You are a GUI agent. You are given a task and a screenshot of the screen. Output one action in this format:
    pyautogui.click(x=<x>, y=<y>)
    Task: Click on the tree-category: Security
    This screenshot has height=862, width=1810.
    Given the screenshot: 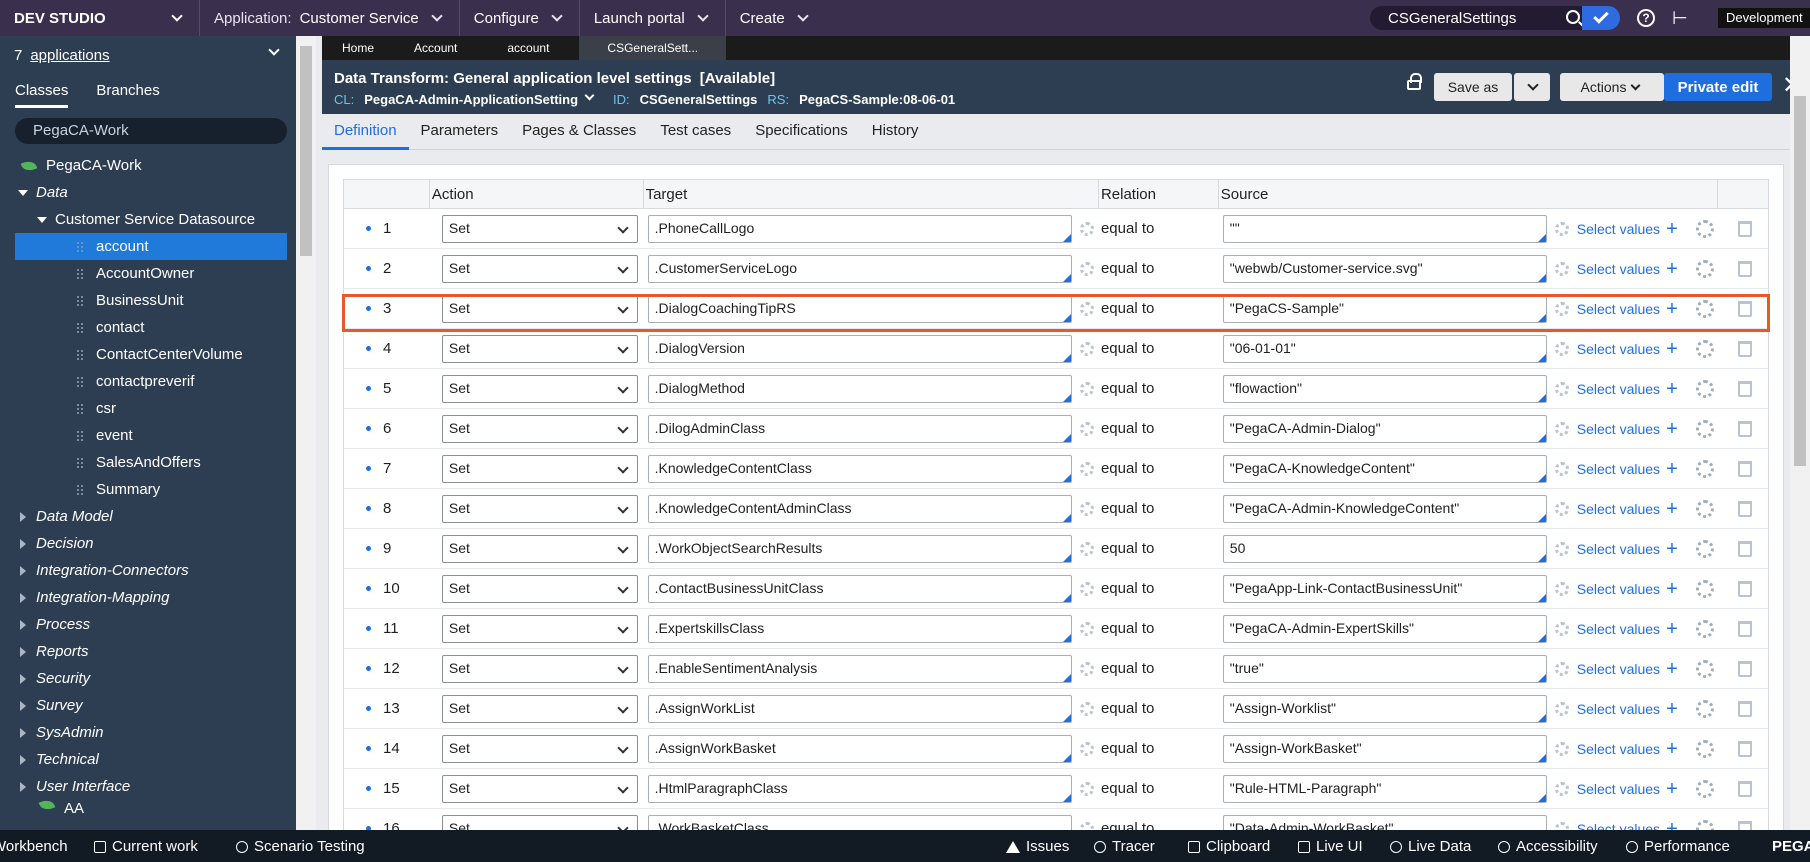 What is the action you would take?
    pyautogui.click(x=148, y=678)
    